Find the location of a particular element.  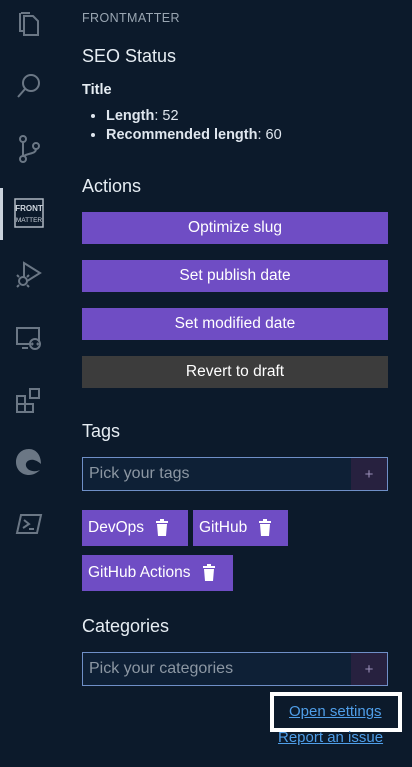

edge-button is located at coordinates (29, 462).